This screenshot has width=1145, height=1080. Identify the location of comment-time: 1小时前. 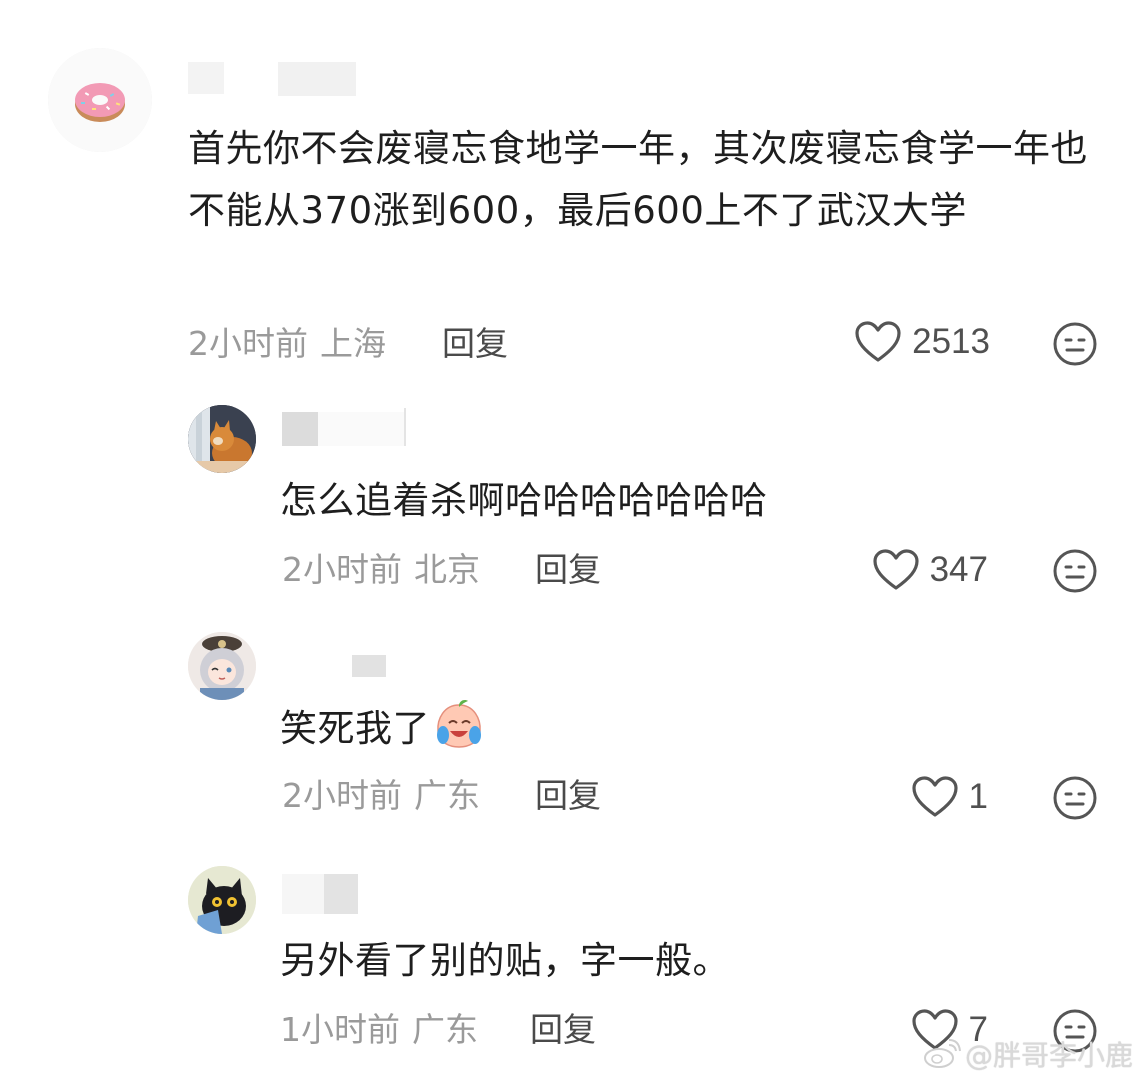
(340, 1029).